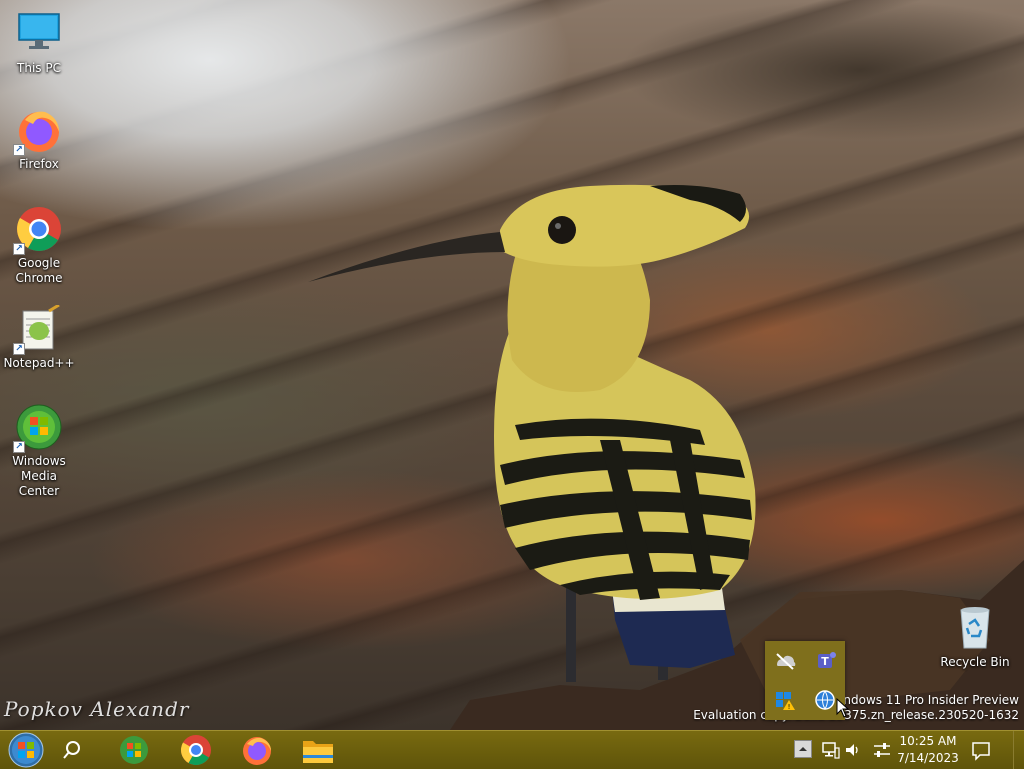  Describe the element at coordinates (805, 680) in the screenshot. I see `tray-overflow-popup: T !` at that location.